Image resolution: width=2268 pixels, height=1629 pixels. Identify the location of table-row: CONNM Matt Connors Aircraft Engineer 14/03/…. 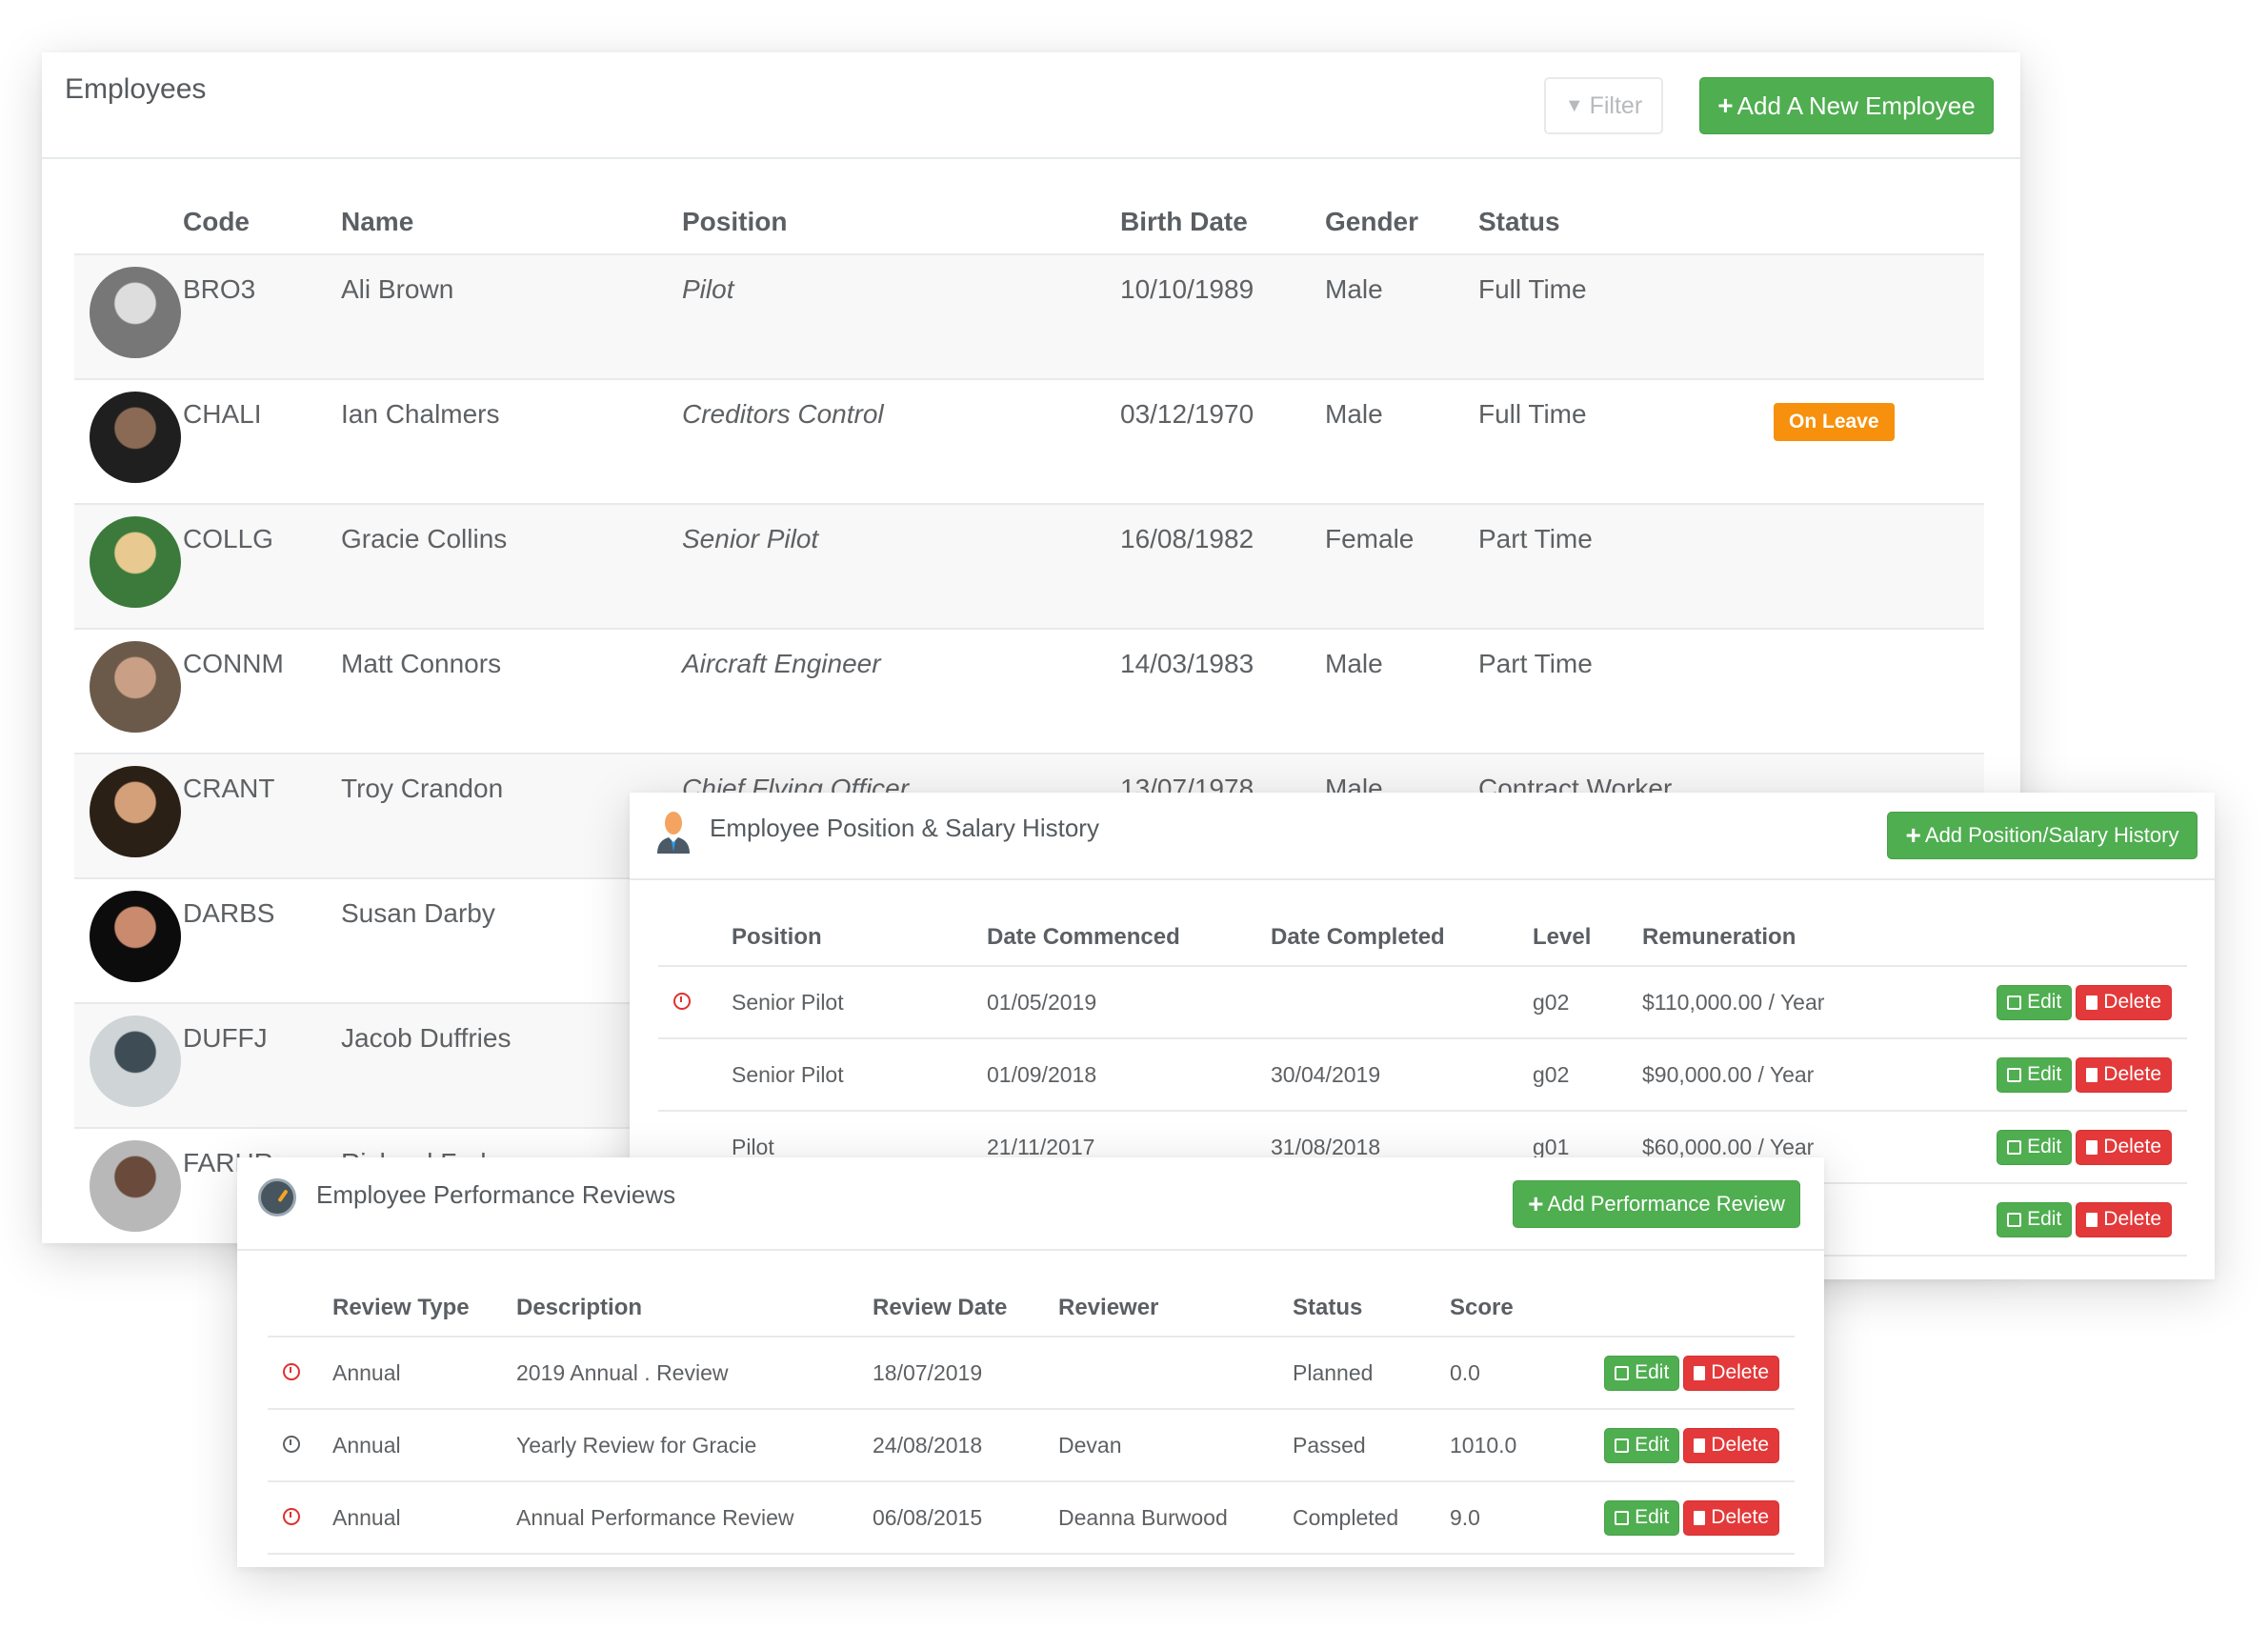
(1029, 691).